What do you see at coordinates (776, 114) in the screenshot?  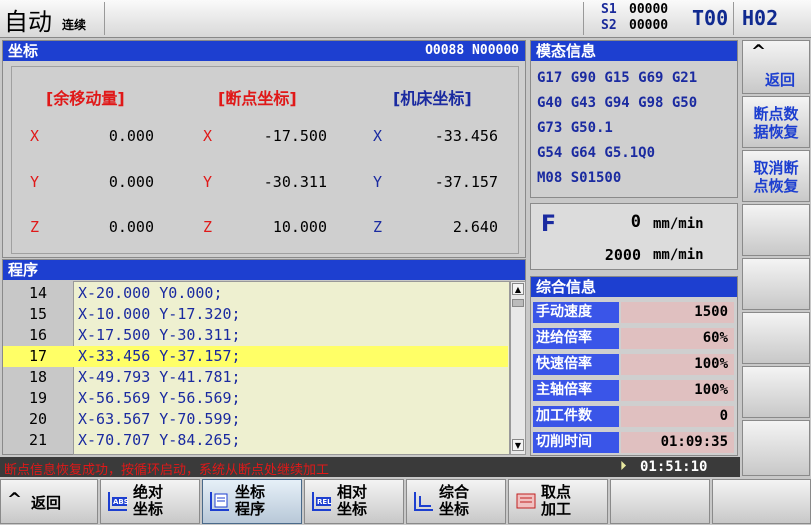 I see `button-label-line: 断点数` at bounding box center [776, 114].